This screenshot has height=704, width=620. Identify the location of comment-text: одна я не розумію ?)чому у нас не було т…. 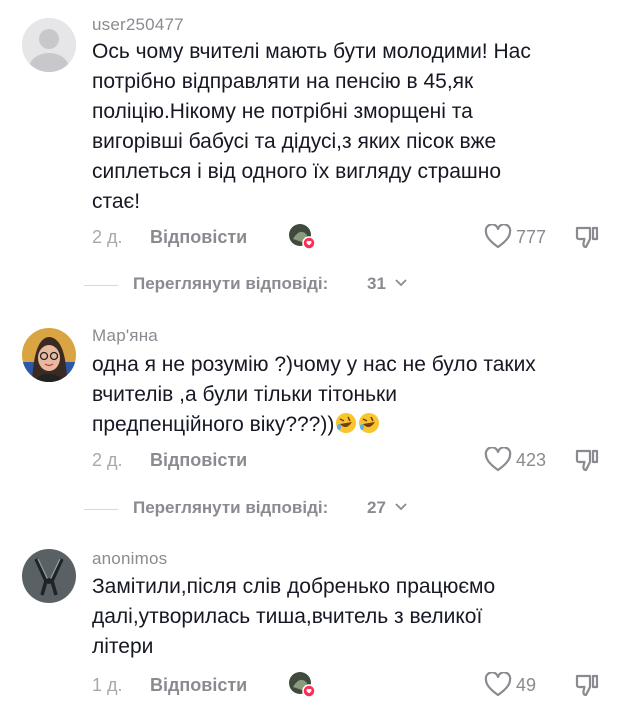
(342, 395).